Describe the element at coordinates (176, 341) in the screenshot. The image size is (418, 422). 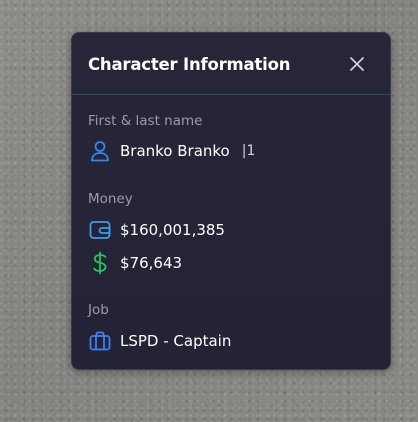
I see `job-value: LSPD - Captain` at that location.